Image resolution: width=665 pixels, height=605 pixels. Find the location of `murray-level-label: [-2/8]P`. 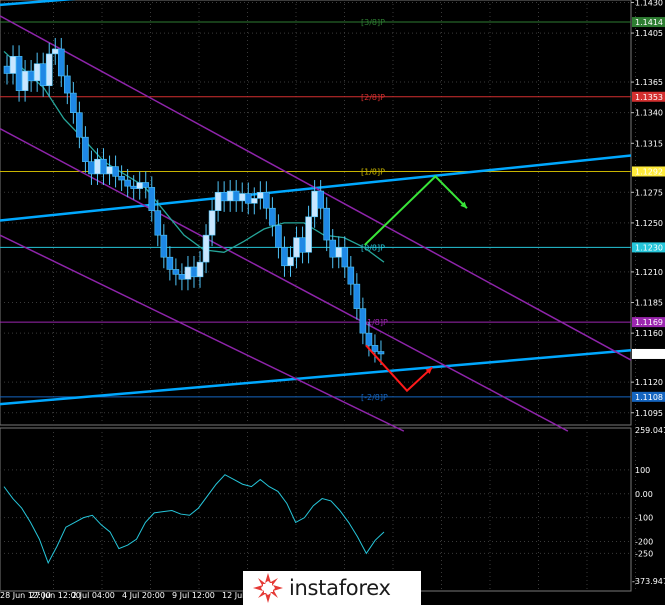

murray-level-label: [-2/8]P is located at coordinates (374, 397).